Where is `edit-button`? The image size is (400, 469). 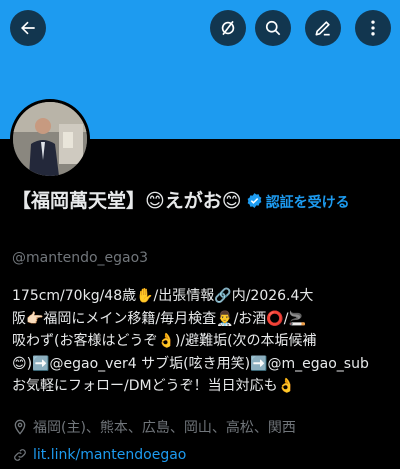
edit-button is located at coordinates (323, 28).